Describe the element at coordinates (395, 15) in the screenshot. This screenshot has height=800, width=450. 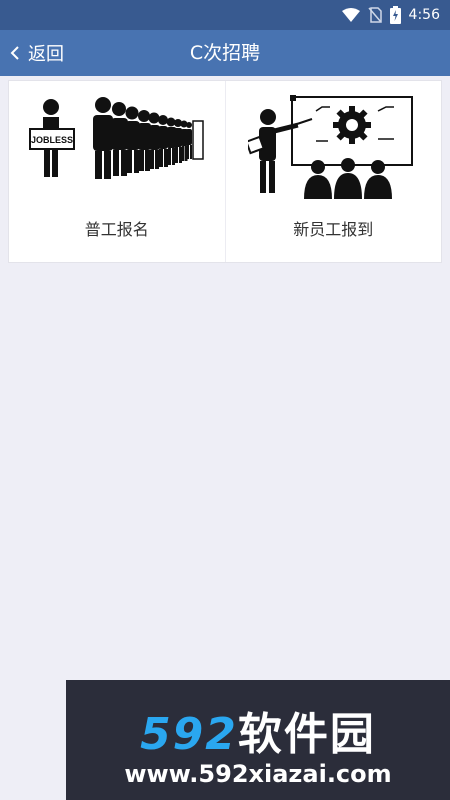
I see `battery-charging-icon` at that location.